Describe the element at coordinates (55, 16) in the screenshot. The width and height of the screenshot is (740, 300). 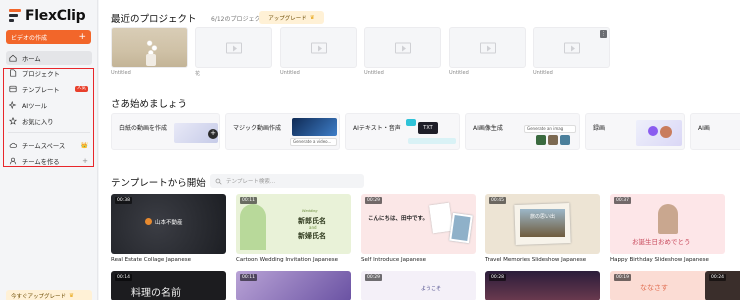
I see `logo-text: FlexClip` at that location.